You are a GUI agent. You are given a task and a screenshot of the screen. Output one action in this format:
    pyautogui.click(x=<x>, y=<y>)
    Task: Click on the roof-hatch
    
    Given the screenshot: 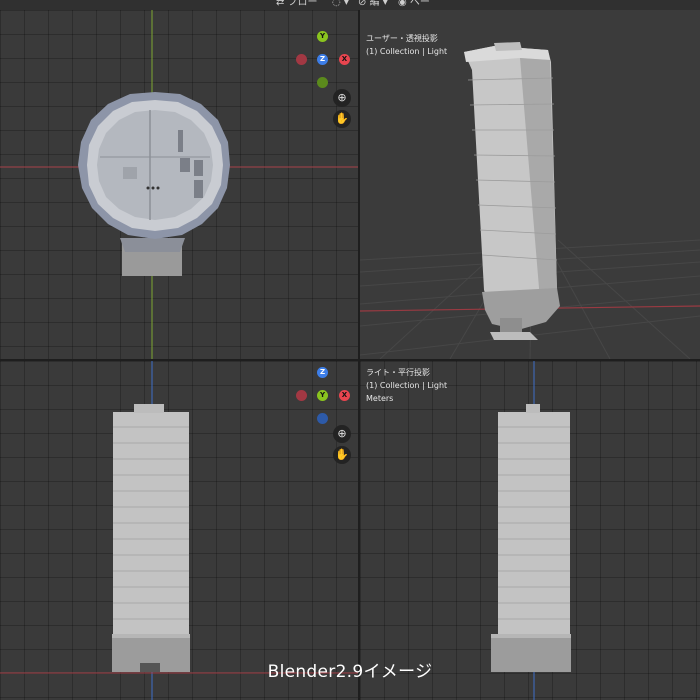 What is the action you would take?
    pyautogui.click(x=130, y=173)
    